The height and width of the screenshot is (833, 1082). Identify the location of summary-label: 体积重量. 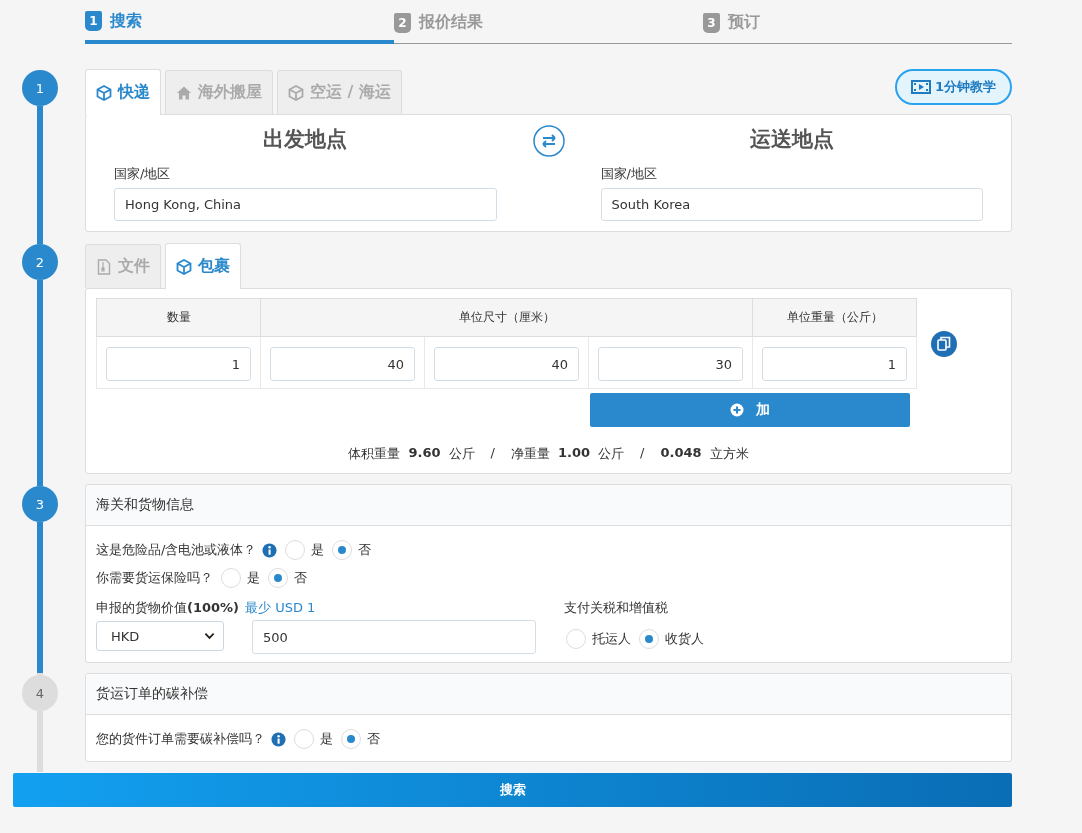
(374, 454).